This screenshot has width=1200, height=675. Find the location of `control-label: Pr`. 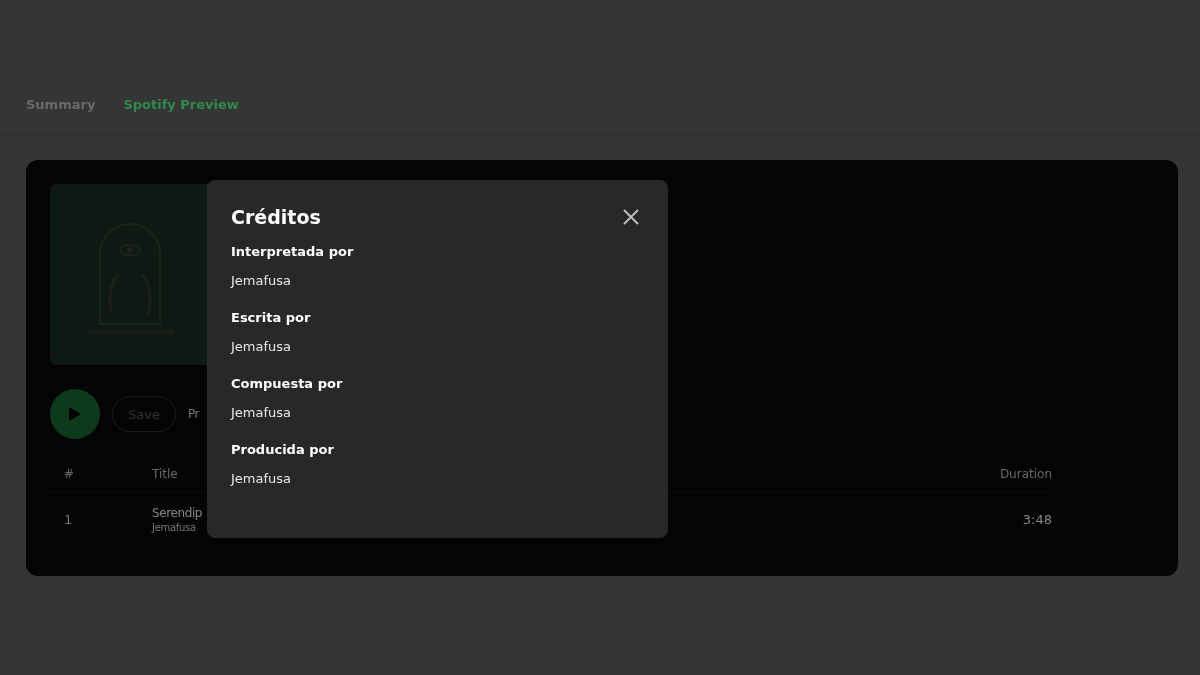

control-label: Pr is located at coordinates (193, 414).